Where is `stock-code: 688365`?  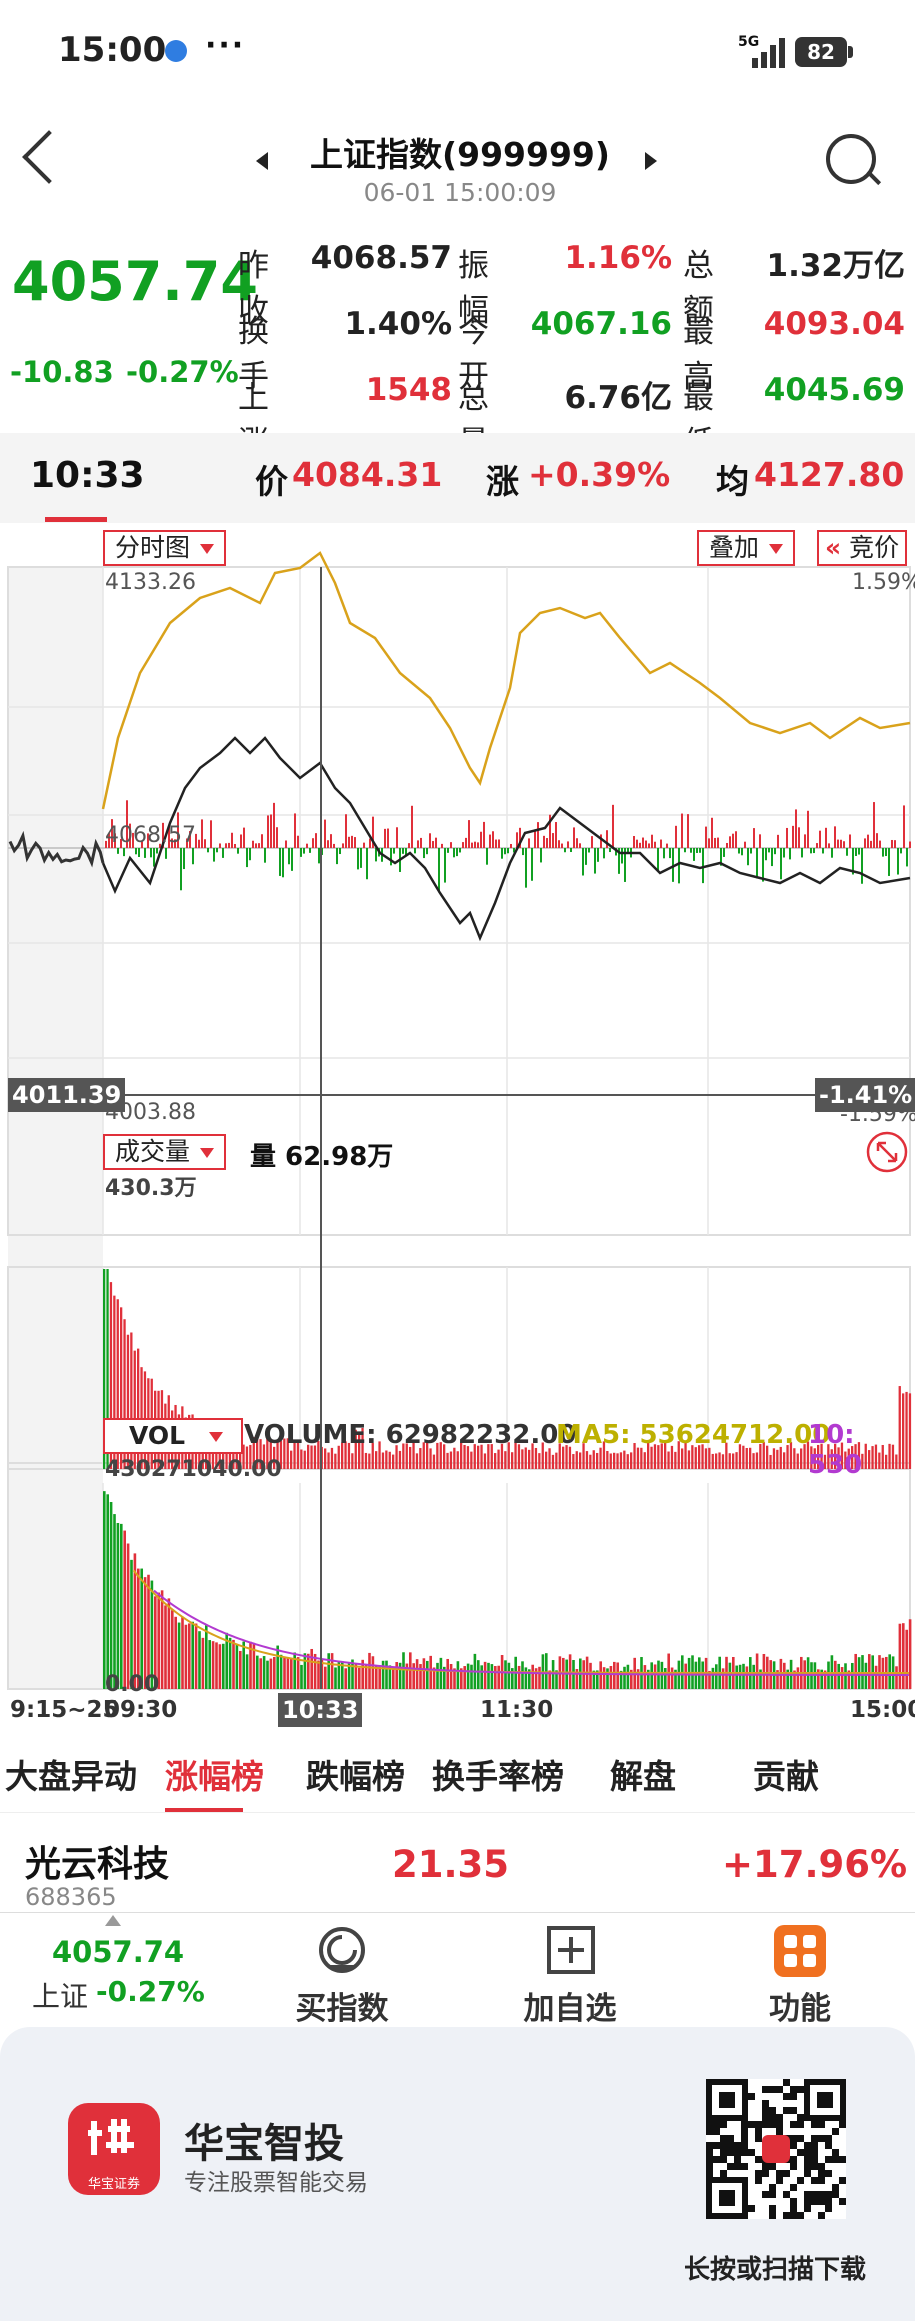
stock-code: 688365 is located at coordinates (71, 1897).